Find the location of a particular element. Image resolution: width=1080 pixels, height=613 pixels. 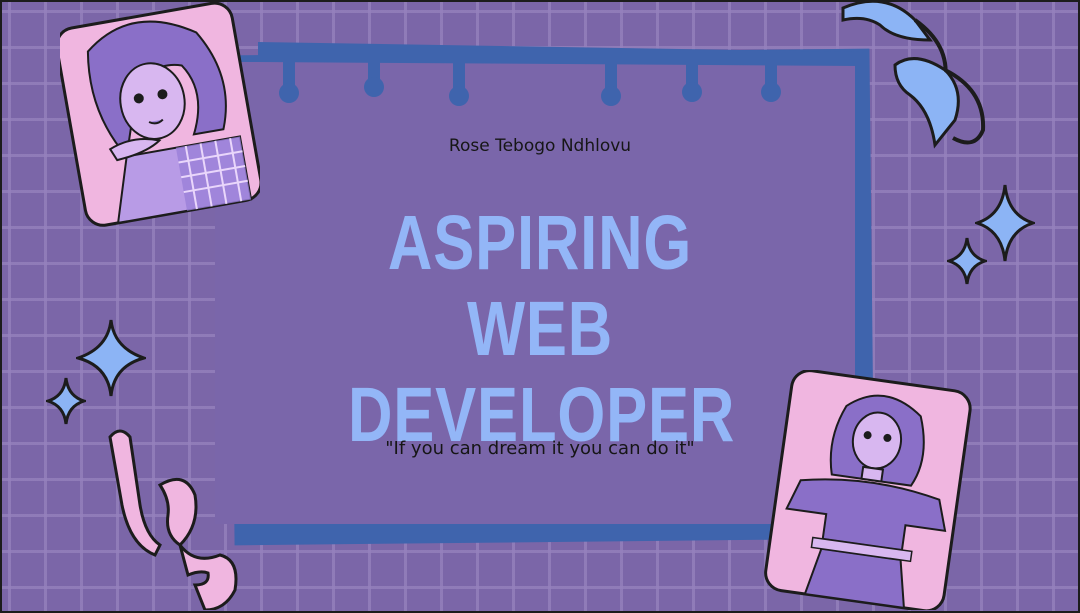

portrait-top-left-illustration is located at coordinates (160, 114).